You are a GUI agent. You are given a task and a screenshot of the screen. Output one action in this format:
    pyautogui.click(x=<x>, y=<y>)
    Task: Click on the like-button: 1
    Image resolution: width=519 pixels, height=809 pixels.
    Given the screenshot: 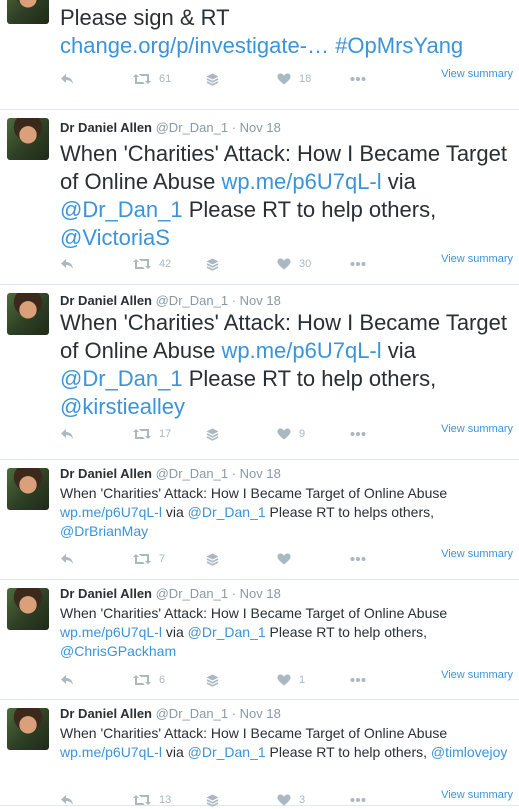 What is the action you would take?
    pyautogui.click(x=291, y=680)
    